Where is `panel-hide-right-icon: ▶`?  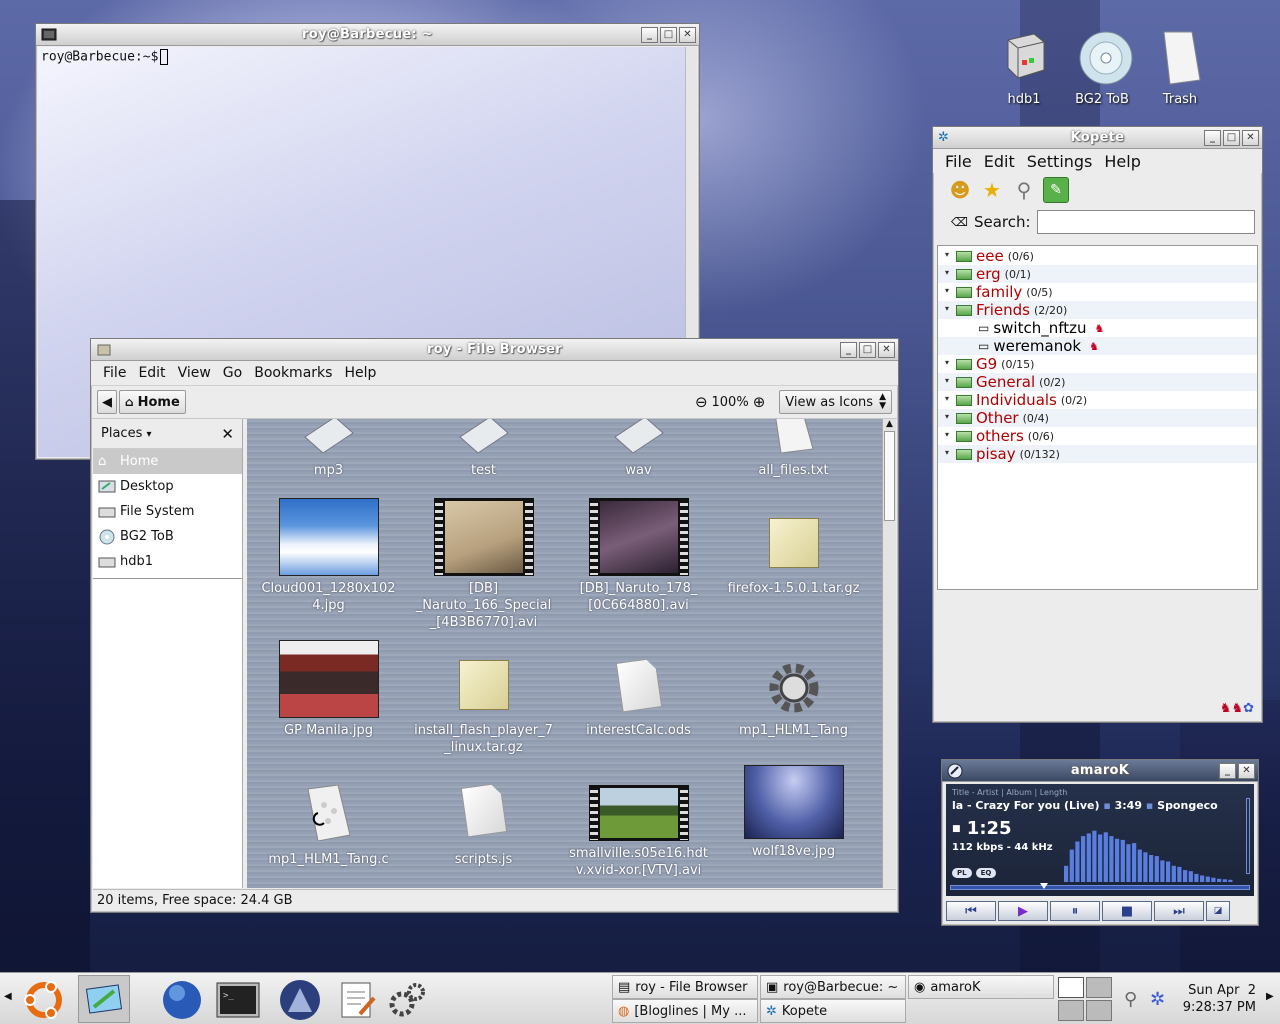
panel-hide-right-icon: ▶ is located at coordinates (1270, 996).